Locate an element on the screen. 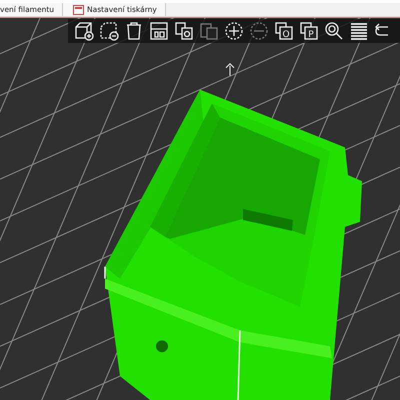 This screenshot has width=400, height=400. layers-icon is located at coordinates (359, 31).